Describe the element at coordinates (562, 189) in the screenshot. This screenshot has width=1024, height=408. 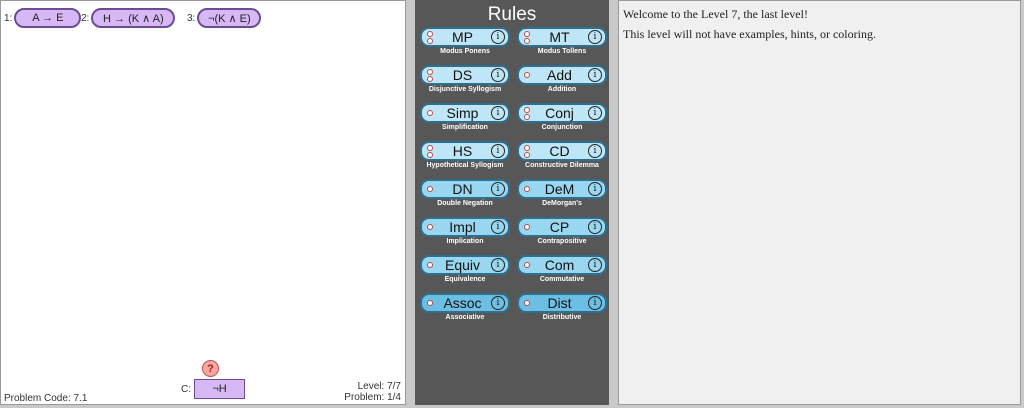
I see `rule-button: DeM i` at that location.